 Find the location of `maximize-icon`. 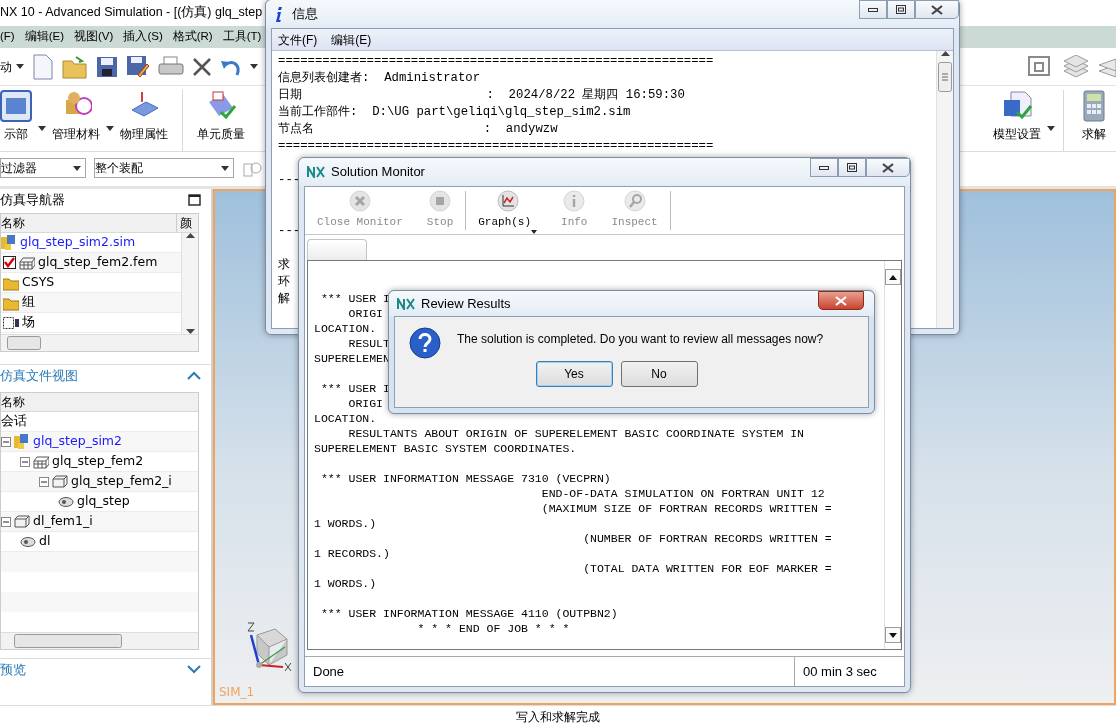

maximize-icon is located at coordinates (194, 200).